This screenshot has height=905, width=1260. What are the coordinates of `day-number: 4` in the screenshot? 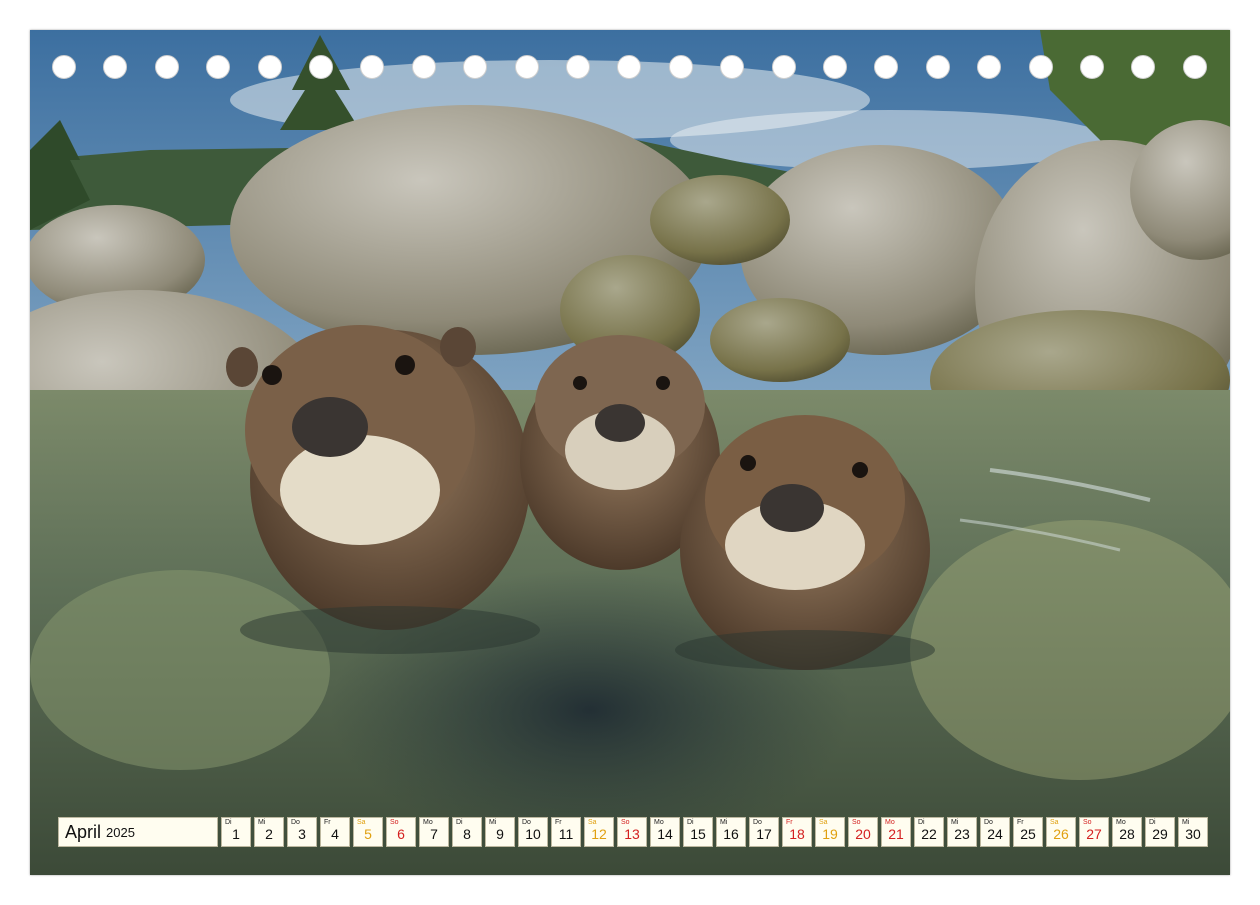 It's located at (335, 834).